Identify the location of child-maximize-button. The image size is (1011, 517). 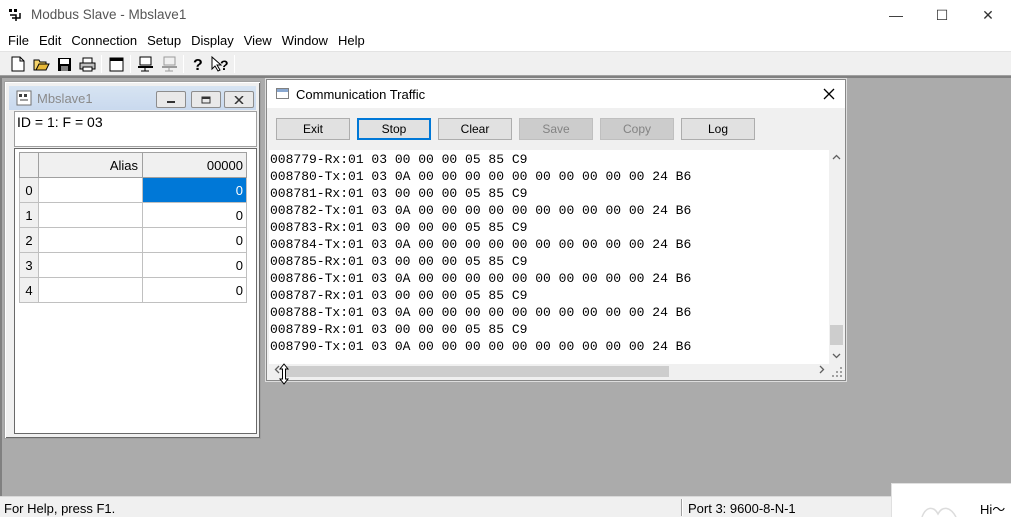
(206, 99).